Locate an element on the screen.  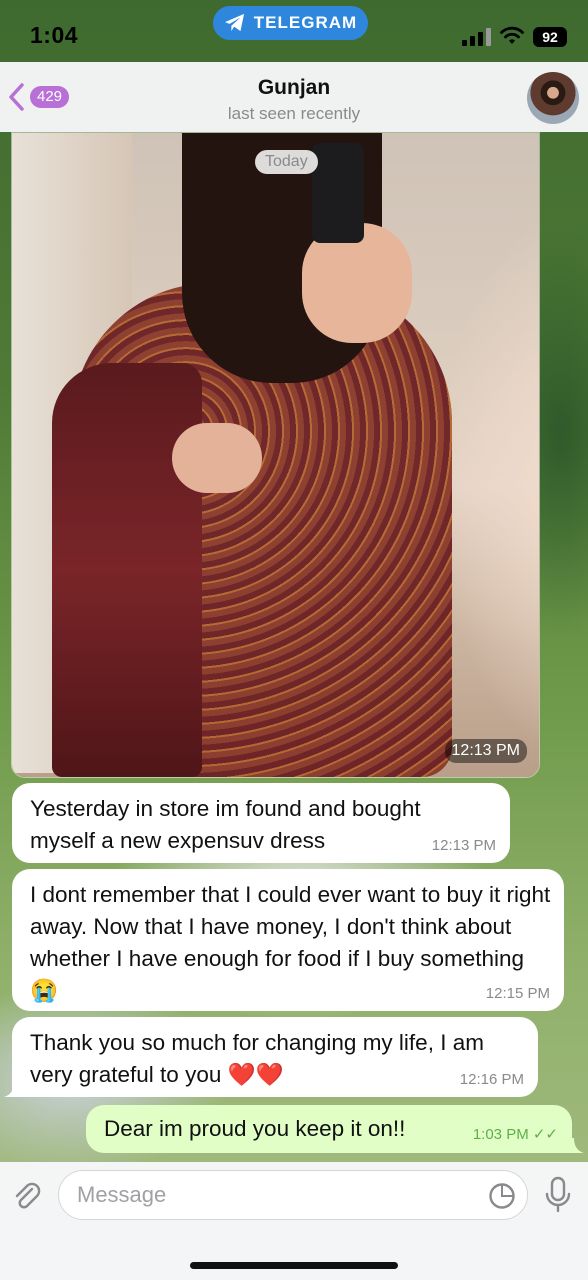
photo-dupatta is located at coordinates (127, 570).